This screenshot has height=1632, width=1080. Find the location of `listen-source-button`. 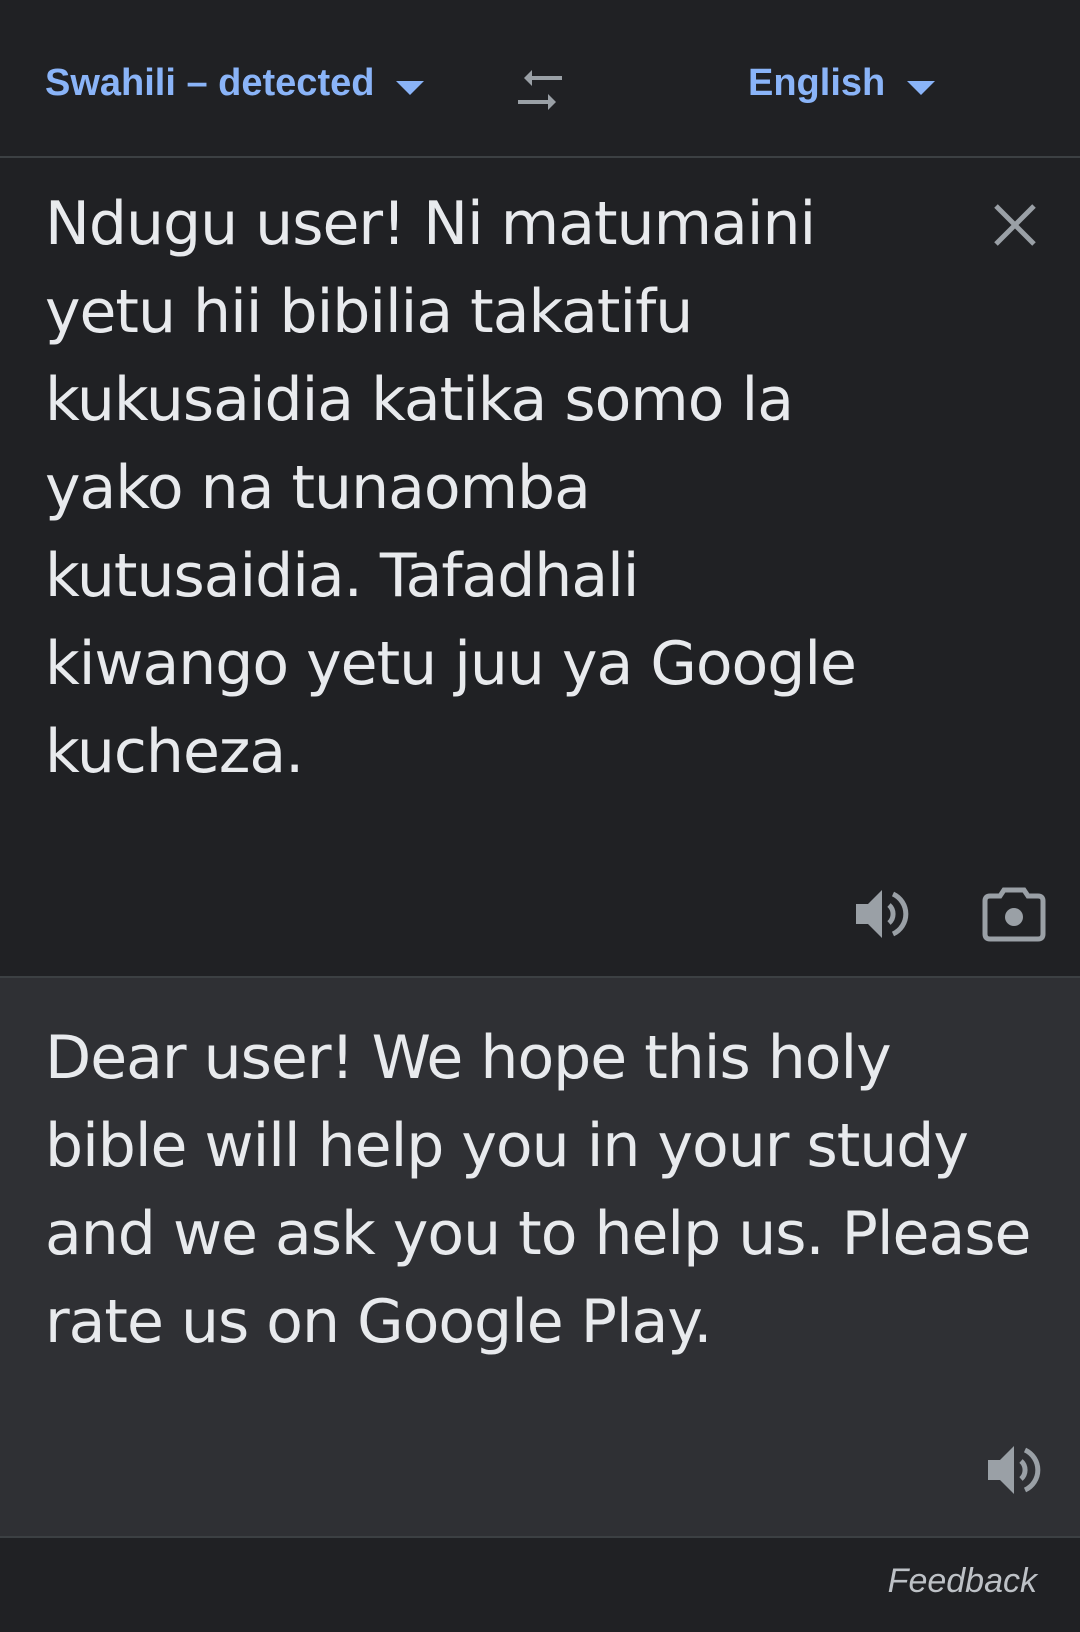

listen-source-button is located at coordinates (882, 914).